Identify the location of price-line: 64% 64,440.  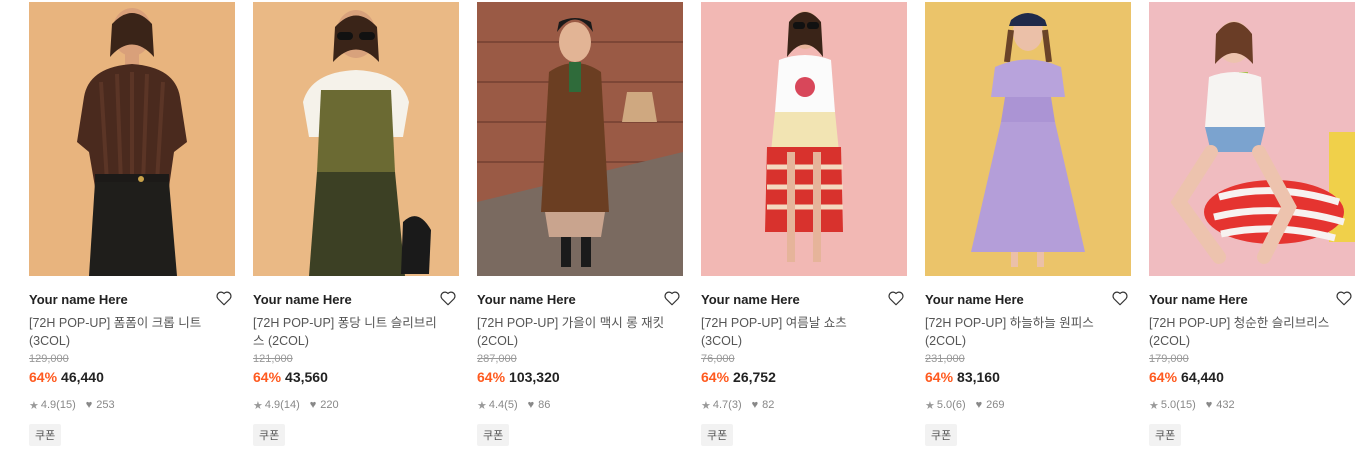
(1252, 377).